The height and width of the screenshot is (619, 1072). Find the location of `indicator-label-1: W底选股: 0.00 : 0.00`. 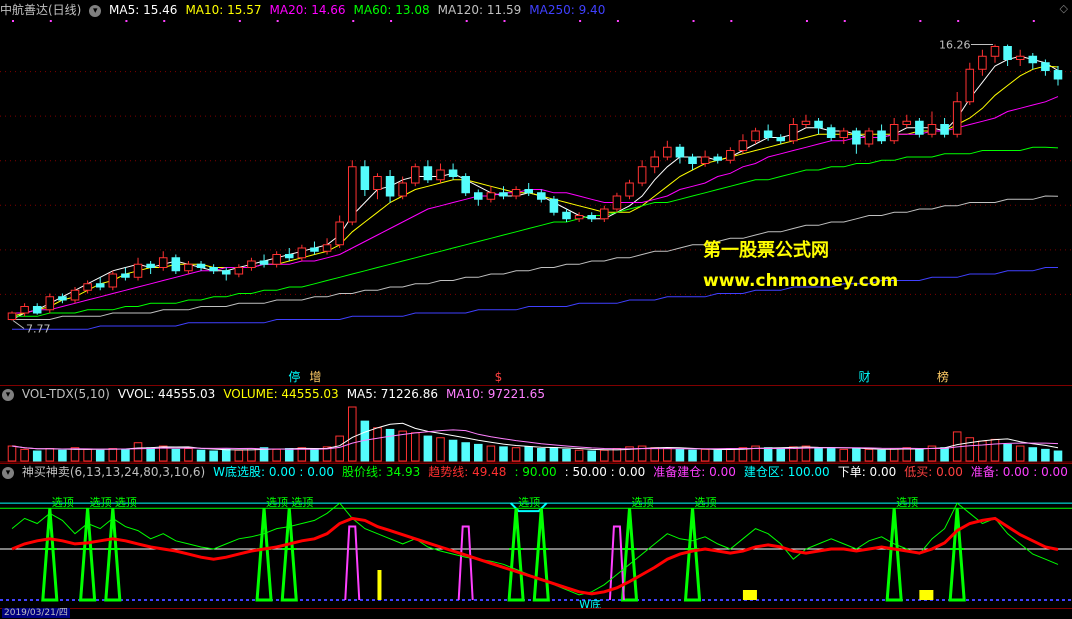

indicator-label-1: W底选股: 0.00 : 0.00 is located at coordinates (273, 472).